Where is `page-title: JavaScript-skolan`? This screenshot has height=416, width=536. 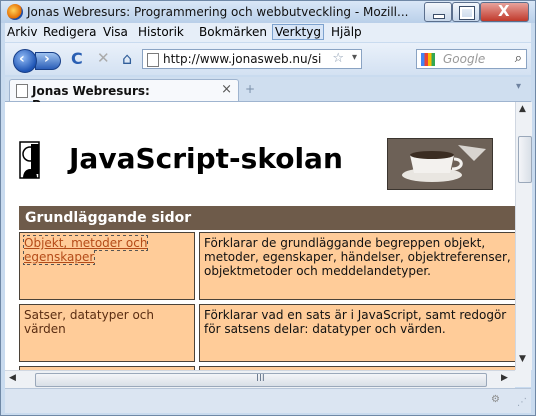
page-title: JavaScript-skolan is located at coordinates (206, 158).